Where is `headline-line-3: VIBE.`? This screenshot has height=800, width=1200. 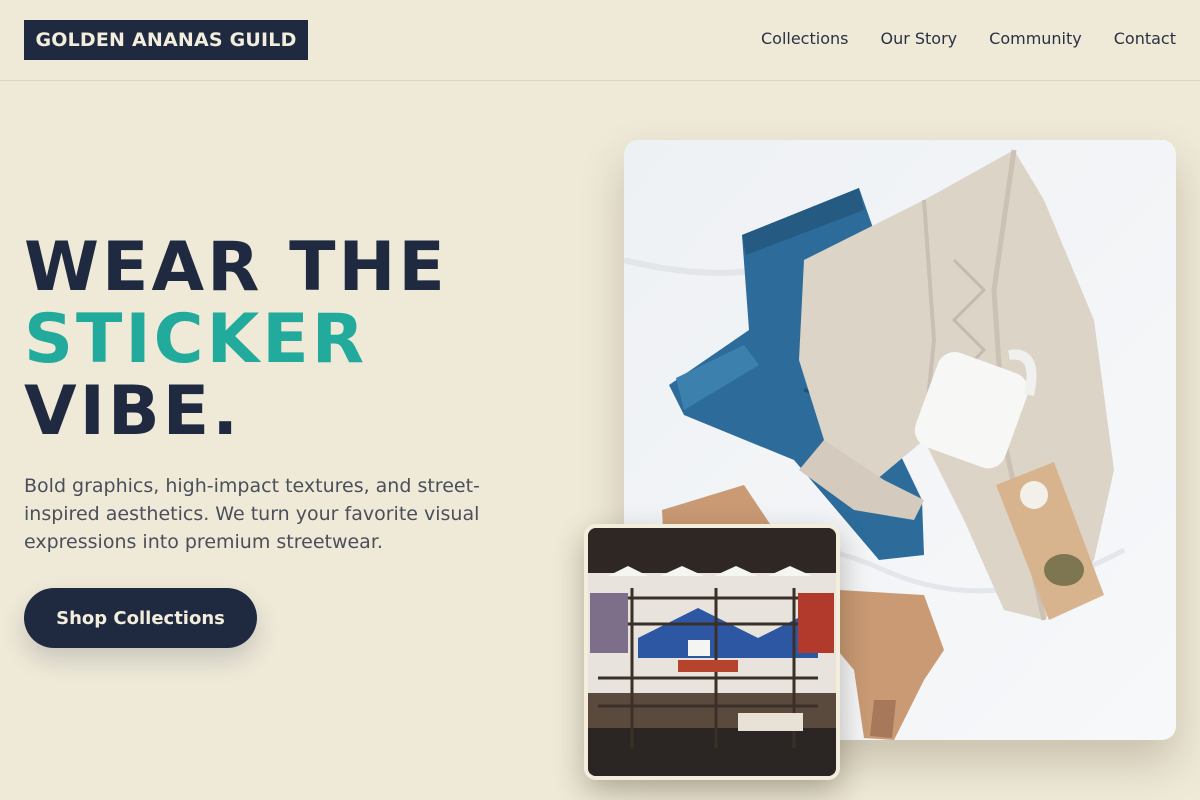 headline-line-3: VIBE. is located at coordinates (133, 411).